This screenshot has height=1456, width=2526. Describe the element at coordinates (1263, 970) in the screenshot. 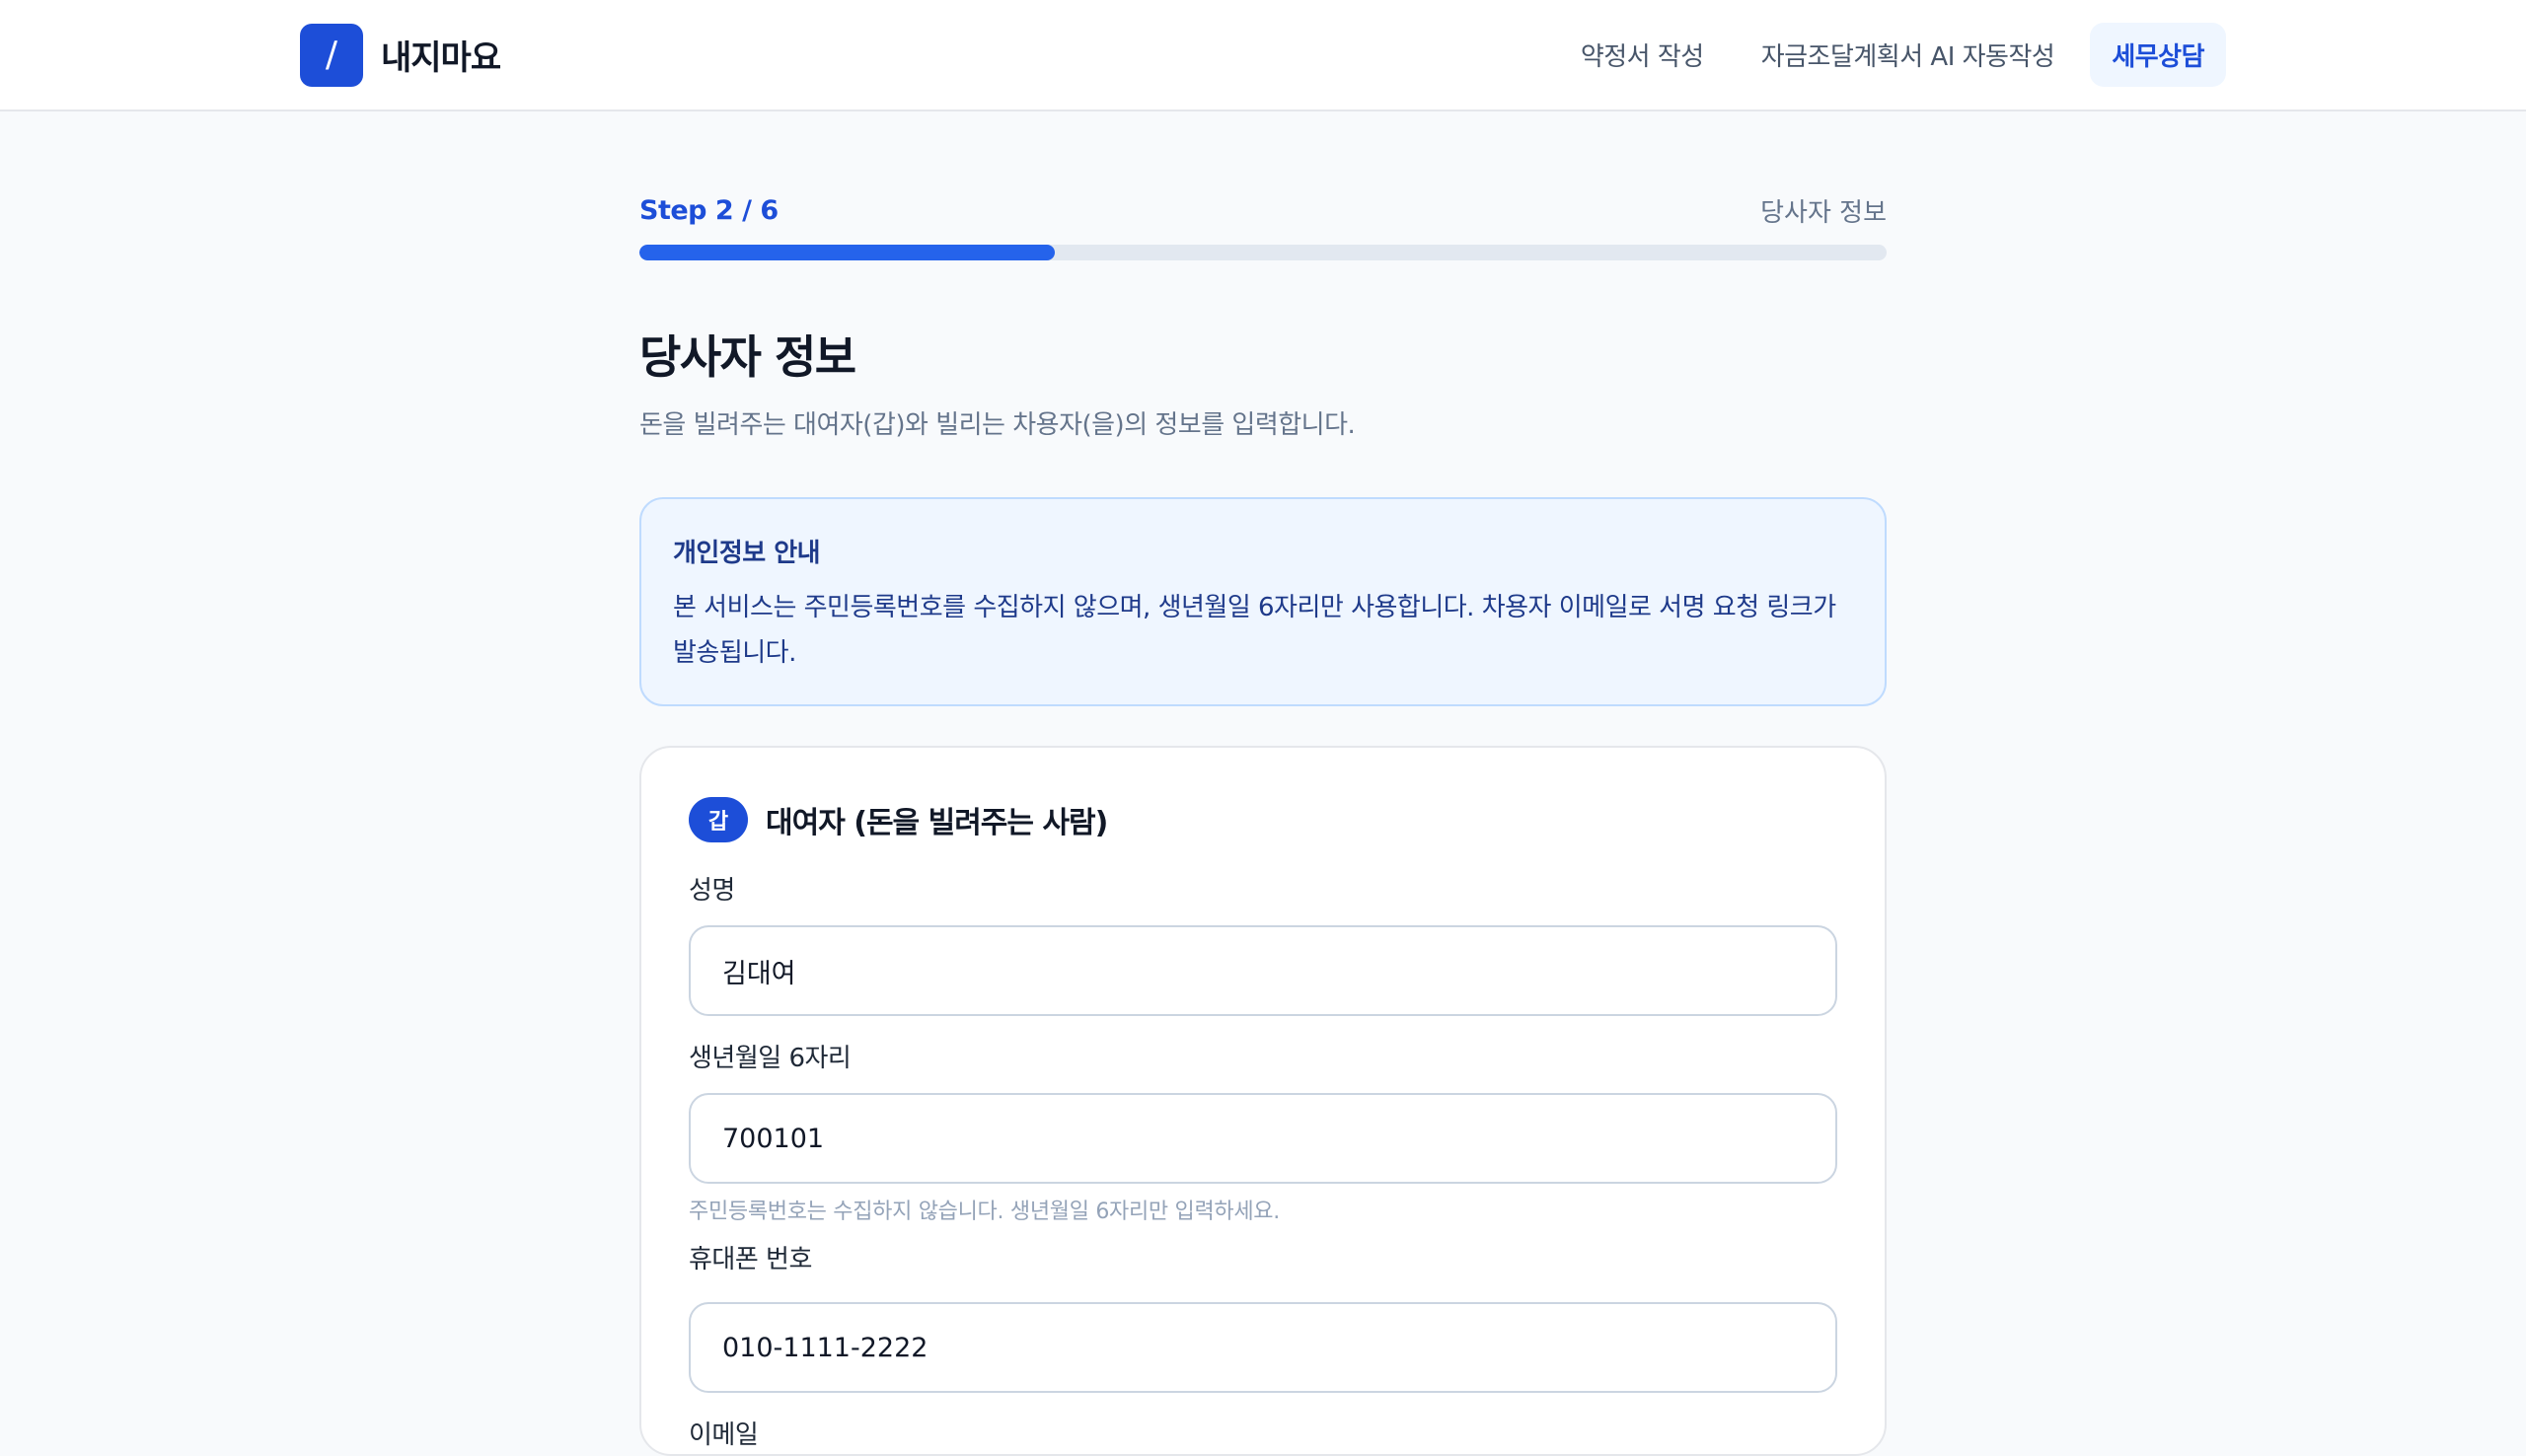

I see `lender-name-input` at that location.